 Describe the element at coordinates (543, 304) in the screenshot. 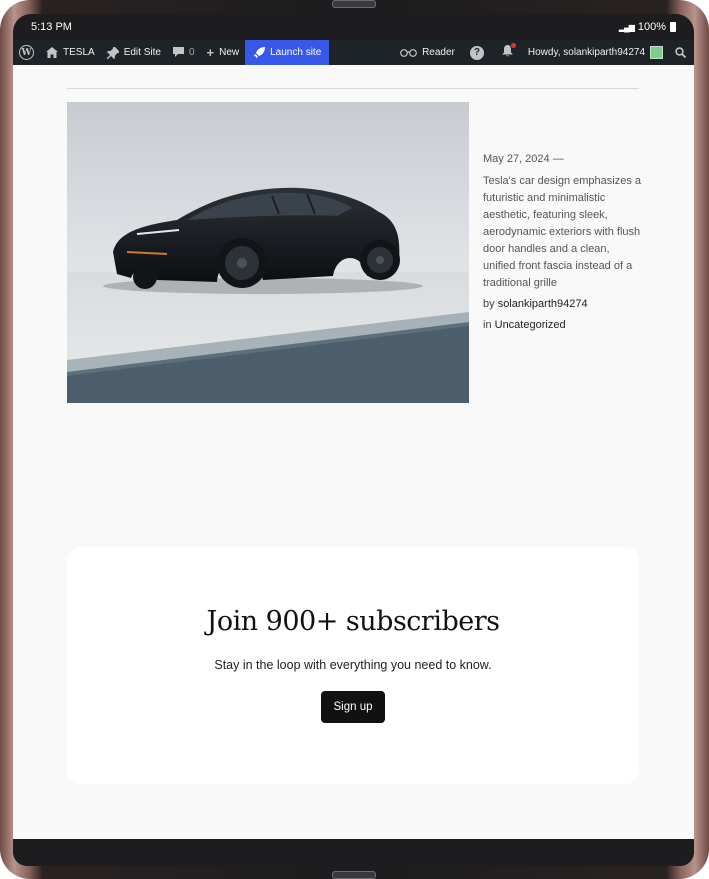

I see `author-link: solankiparth94274` at that location.